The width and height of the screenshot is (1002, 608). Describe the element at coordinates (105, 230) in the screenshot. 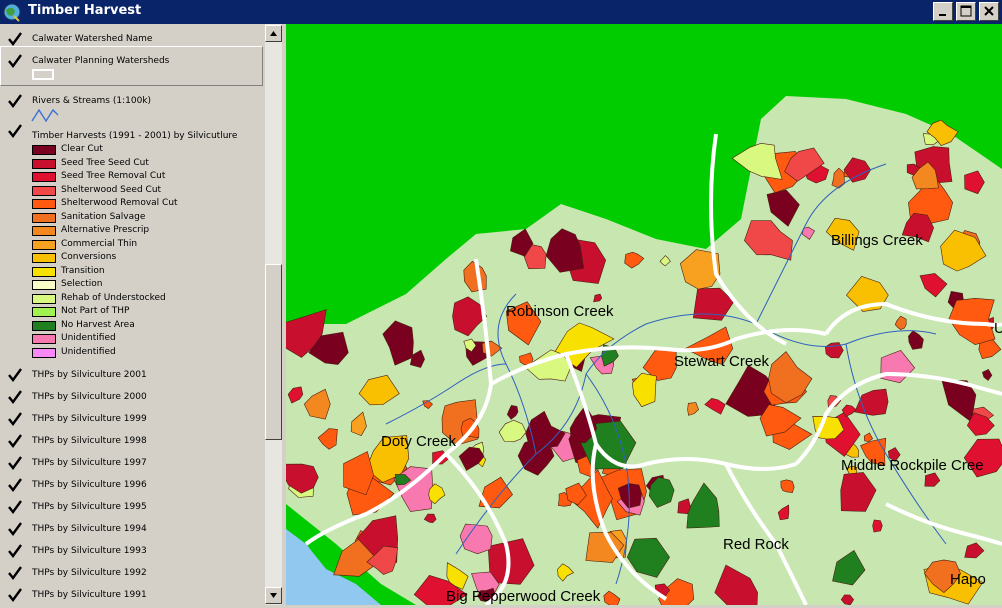

I see `class-label: Alternative Prescrip` at that location.